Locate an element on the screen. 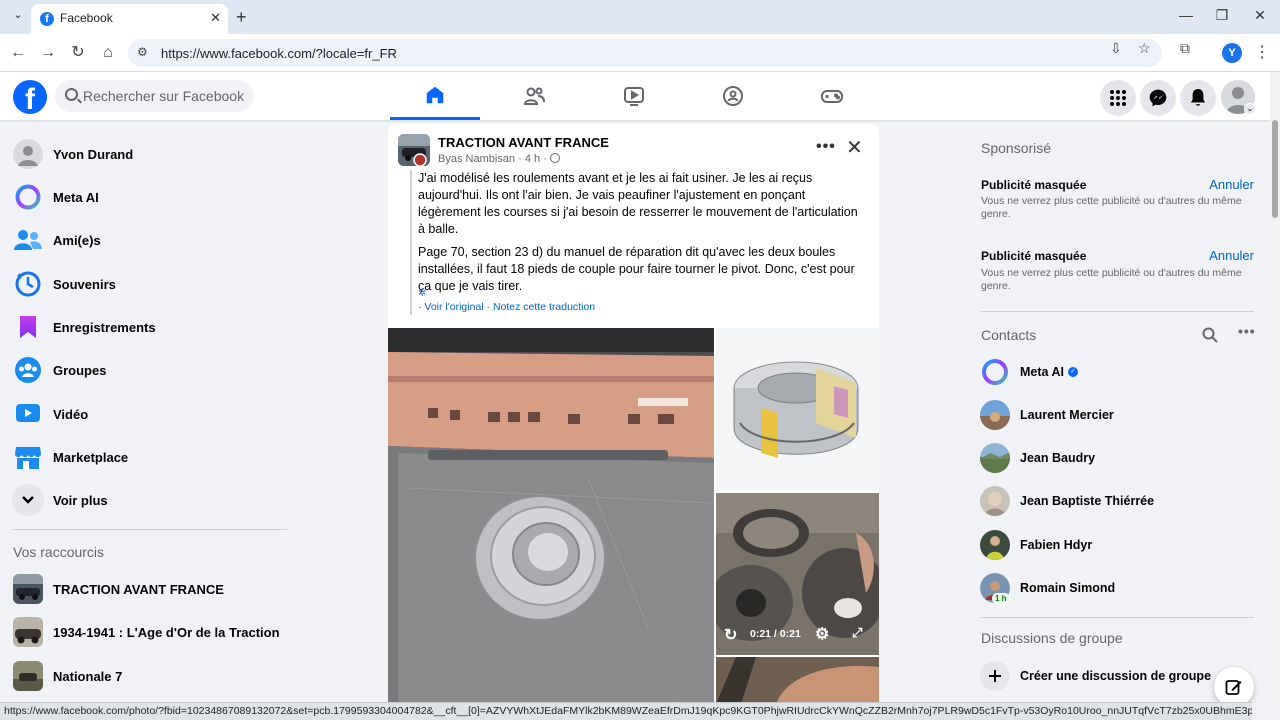 The image size is (1280, 720). post-options-icon: ••• is located at coordinates (826, 147).